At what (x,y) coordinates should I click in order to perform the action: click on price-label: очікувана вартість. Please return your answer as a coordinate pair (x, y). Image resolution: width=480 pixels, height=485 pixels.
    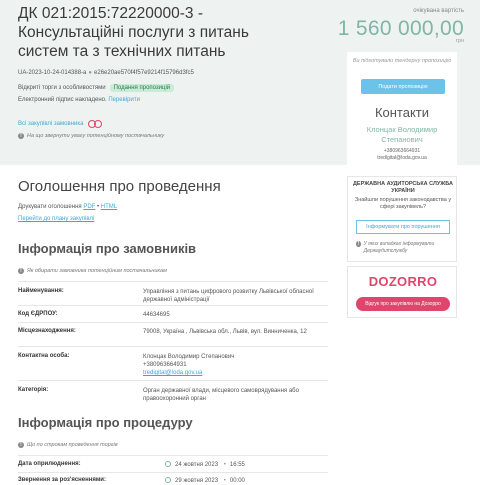
    Looking at the image, I should click on (438, 11).